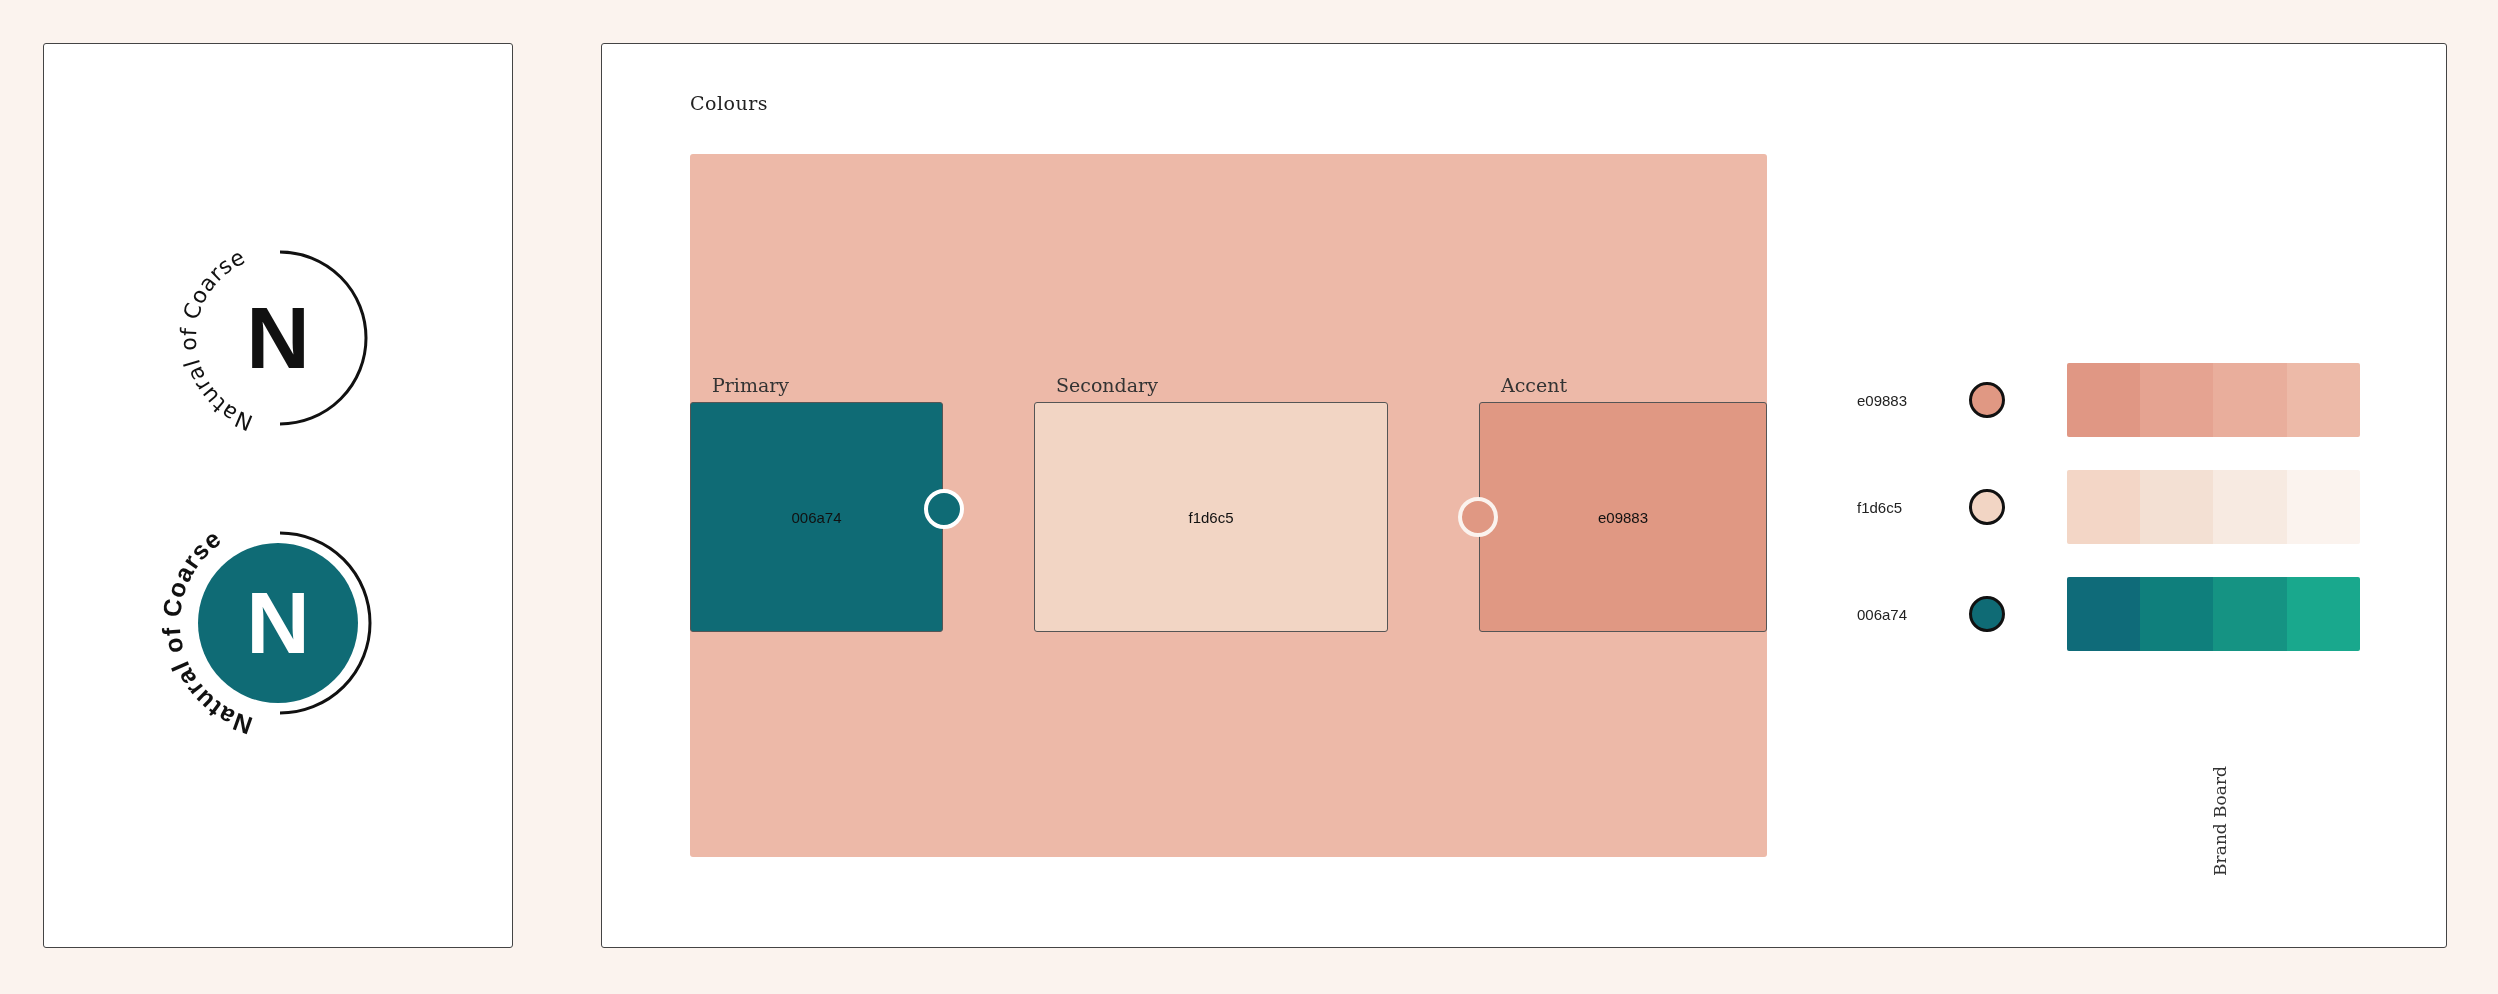  Describe the element at coordinates (730, 103) in the screenshot. I see `section-title: Colours` at that location.